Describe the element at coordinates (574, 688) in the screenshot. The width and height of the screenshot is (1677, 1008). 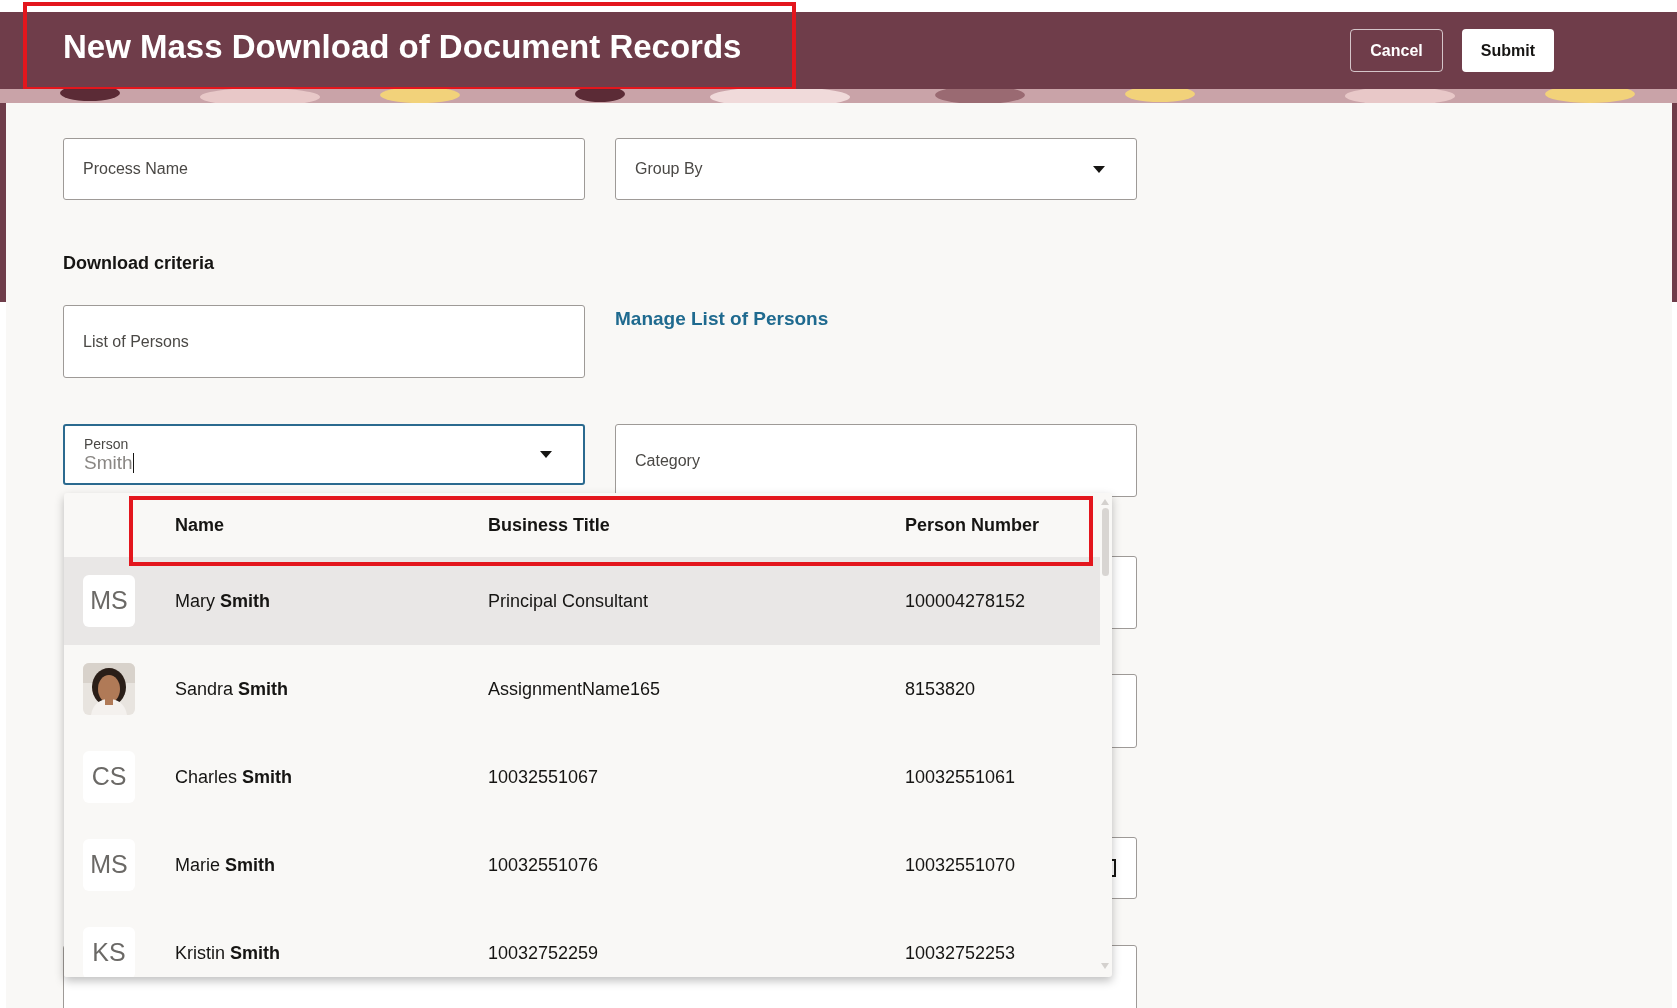
I see `business-title: AssignmentName165` at that location.